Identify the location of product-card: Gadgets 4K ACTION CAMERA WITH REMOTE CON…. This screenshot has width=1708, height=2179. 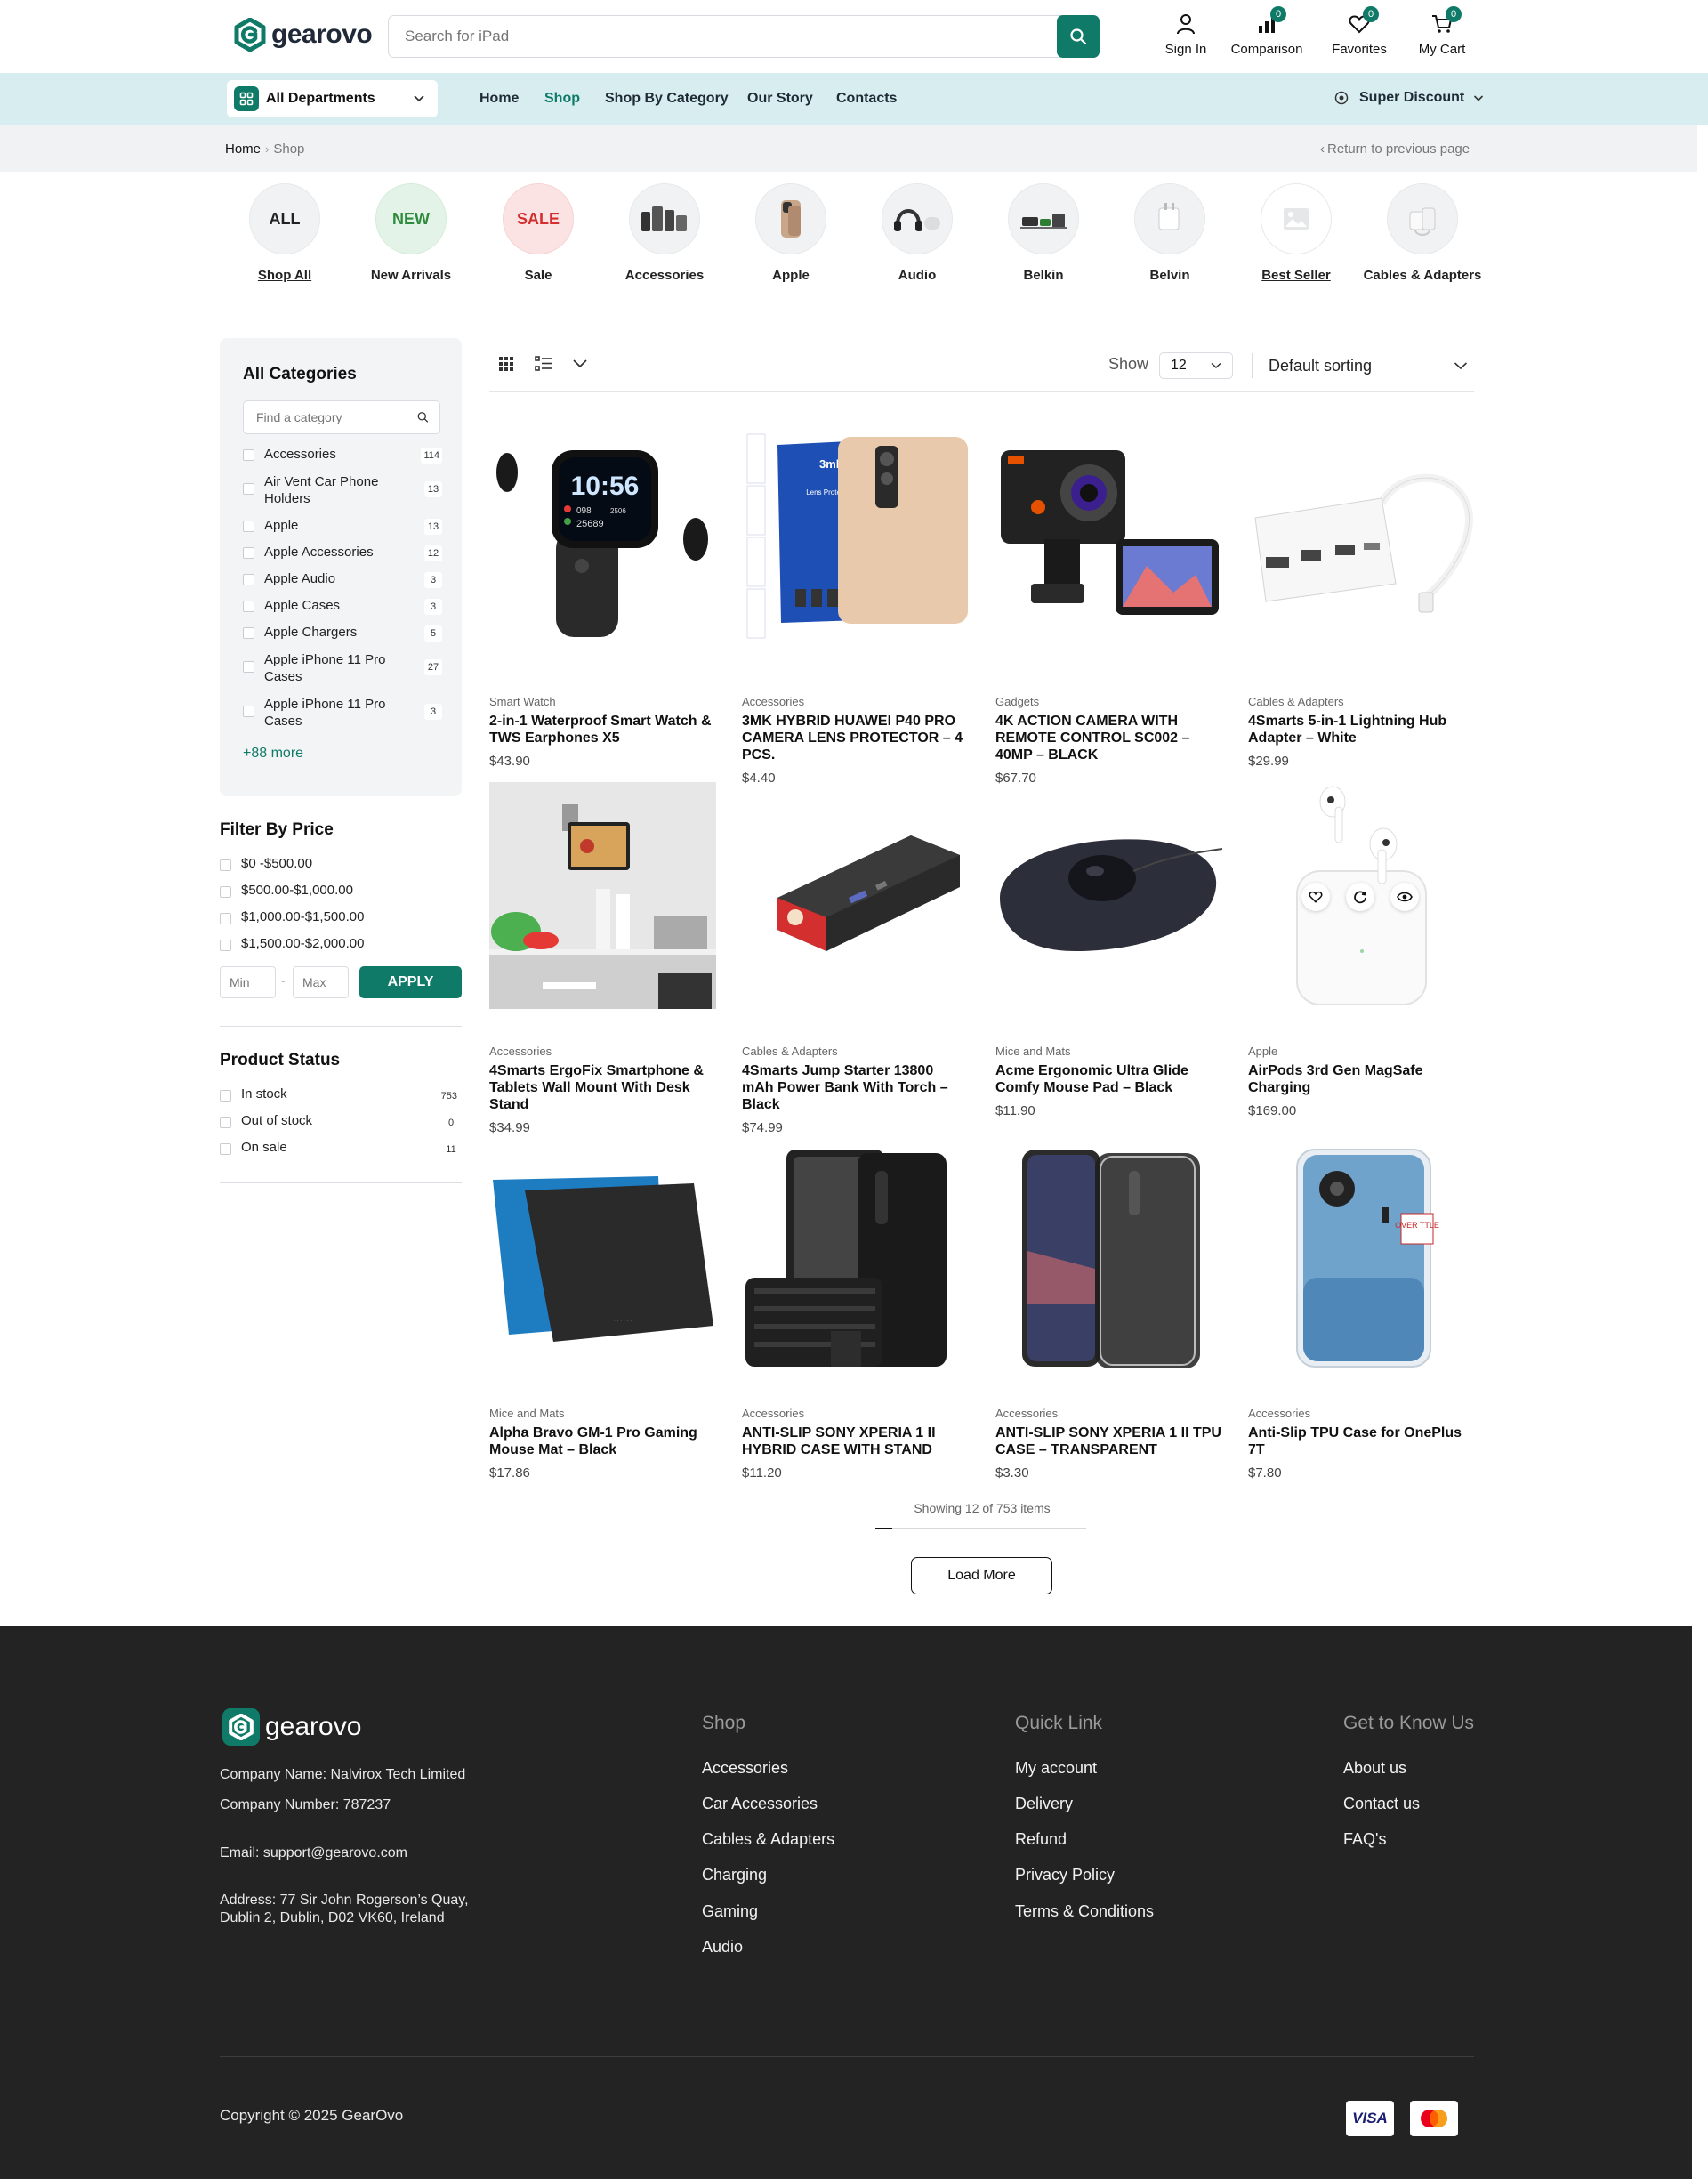
(1108, 609).